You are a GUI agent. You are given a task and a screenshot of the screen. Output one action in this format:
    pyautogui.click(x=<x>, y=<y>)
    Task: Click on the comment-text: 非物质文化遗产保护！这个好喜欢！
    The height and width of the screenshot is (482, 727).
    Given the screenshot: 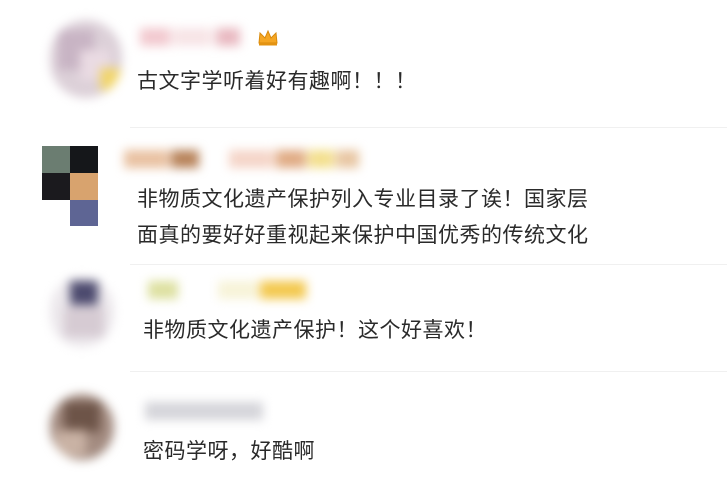 What is the action you would take?
    pyautogui.click(x=315, y=330)
    